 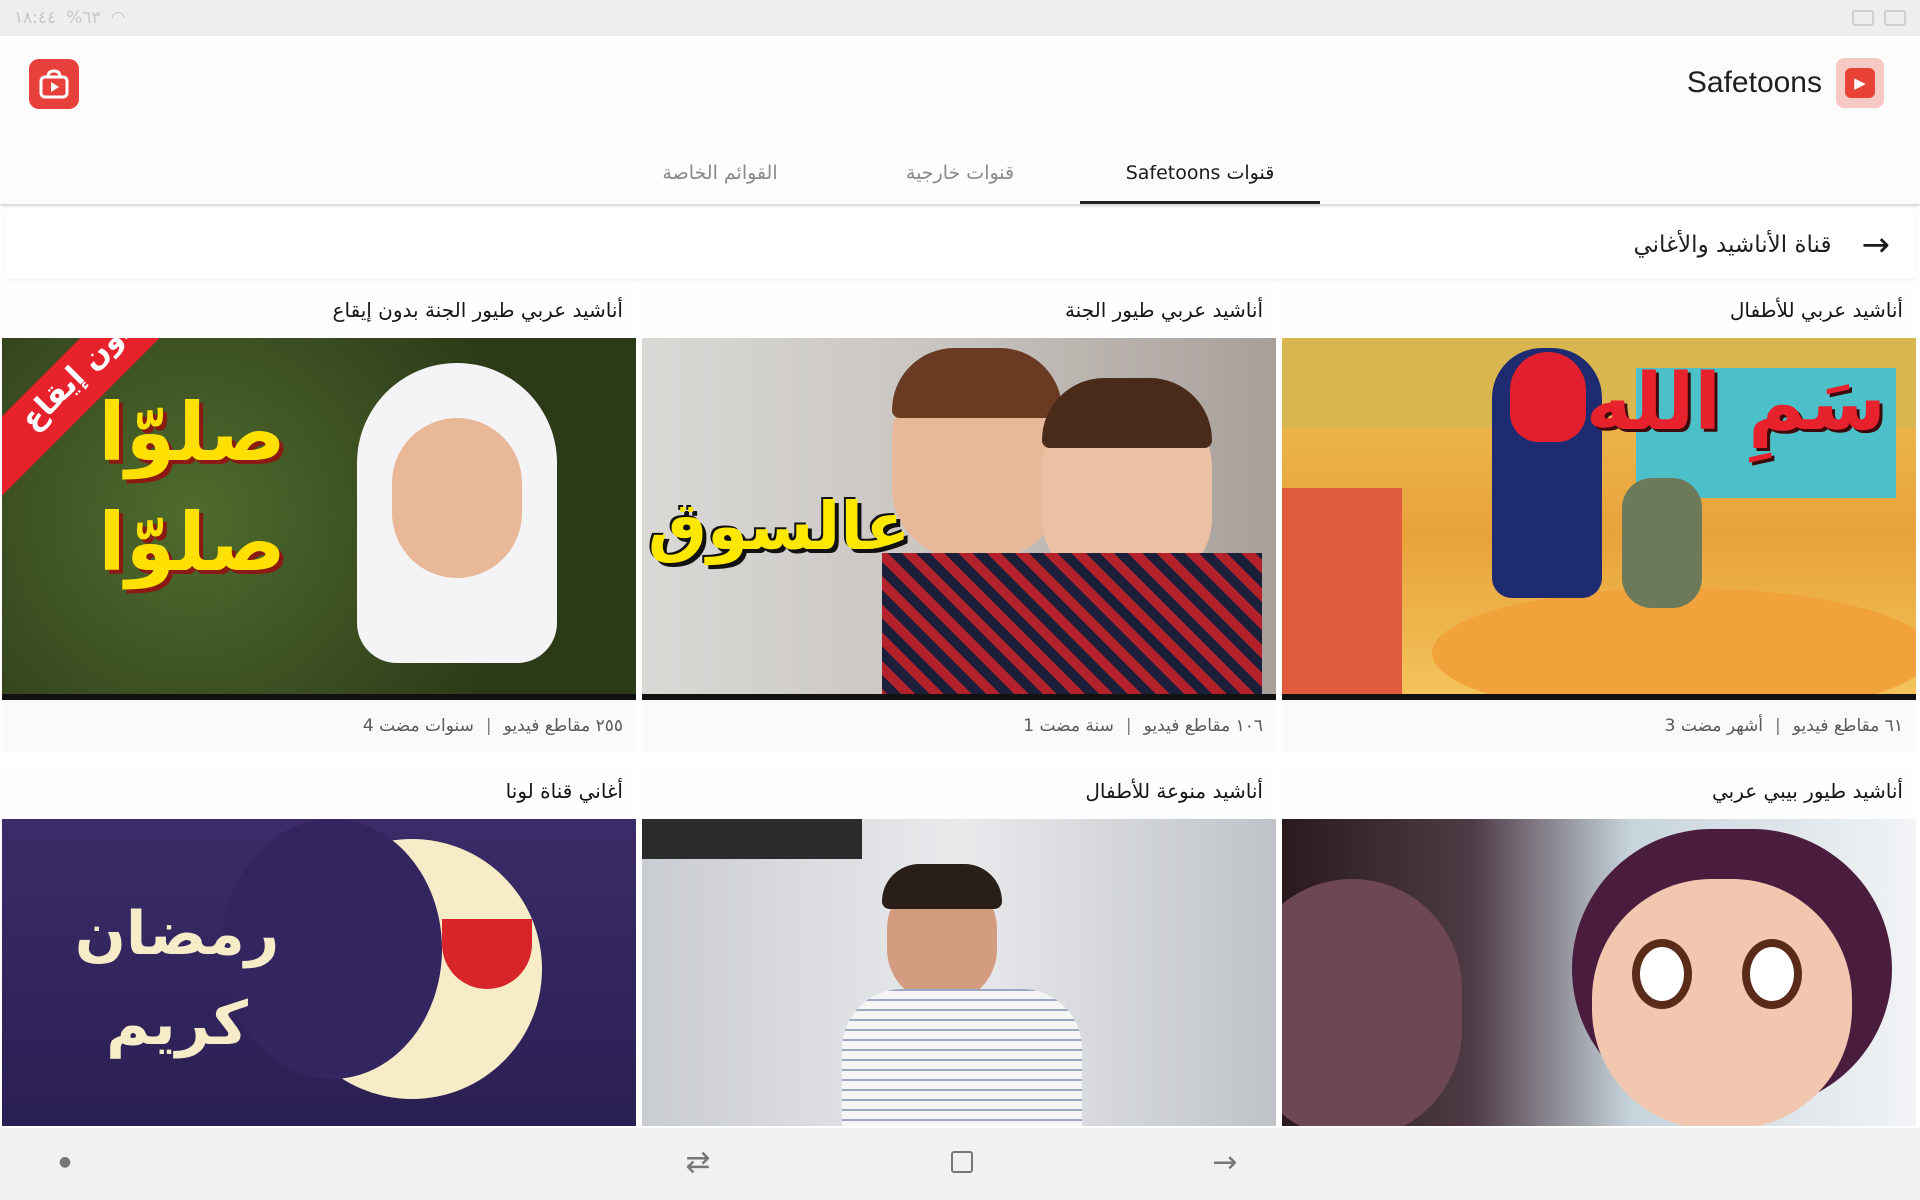 I want to click on home-icon-shape, so click(x=962, y=1162).